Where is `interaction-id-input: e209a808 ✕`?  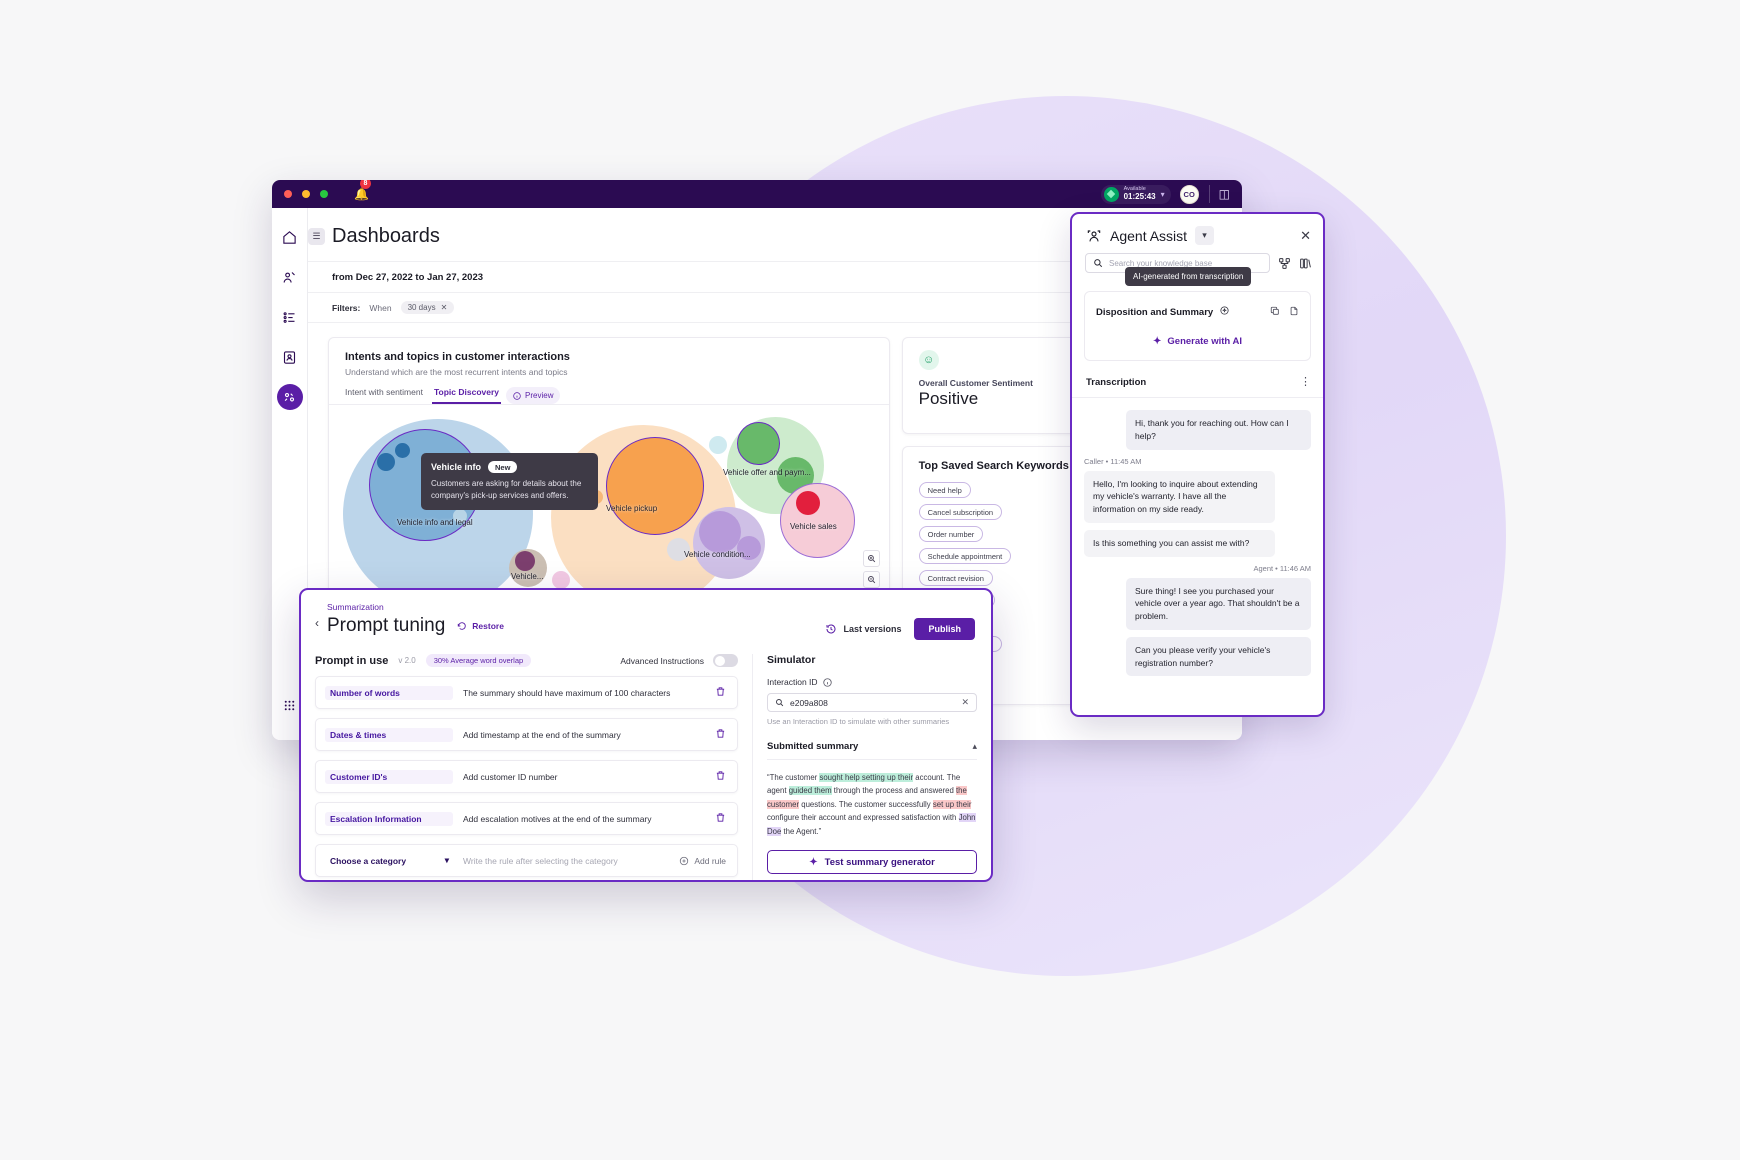 interaction-id-input: e209a808 ✕ is located at coordinates (872, 702).